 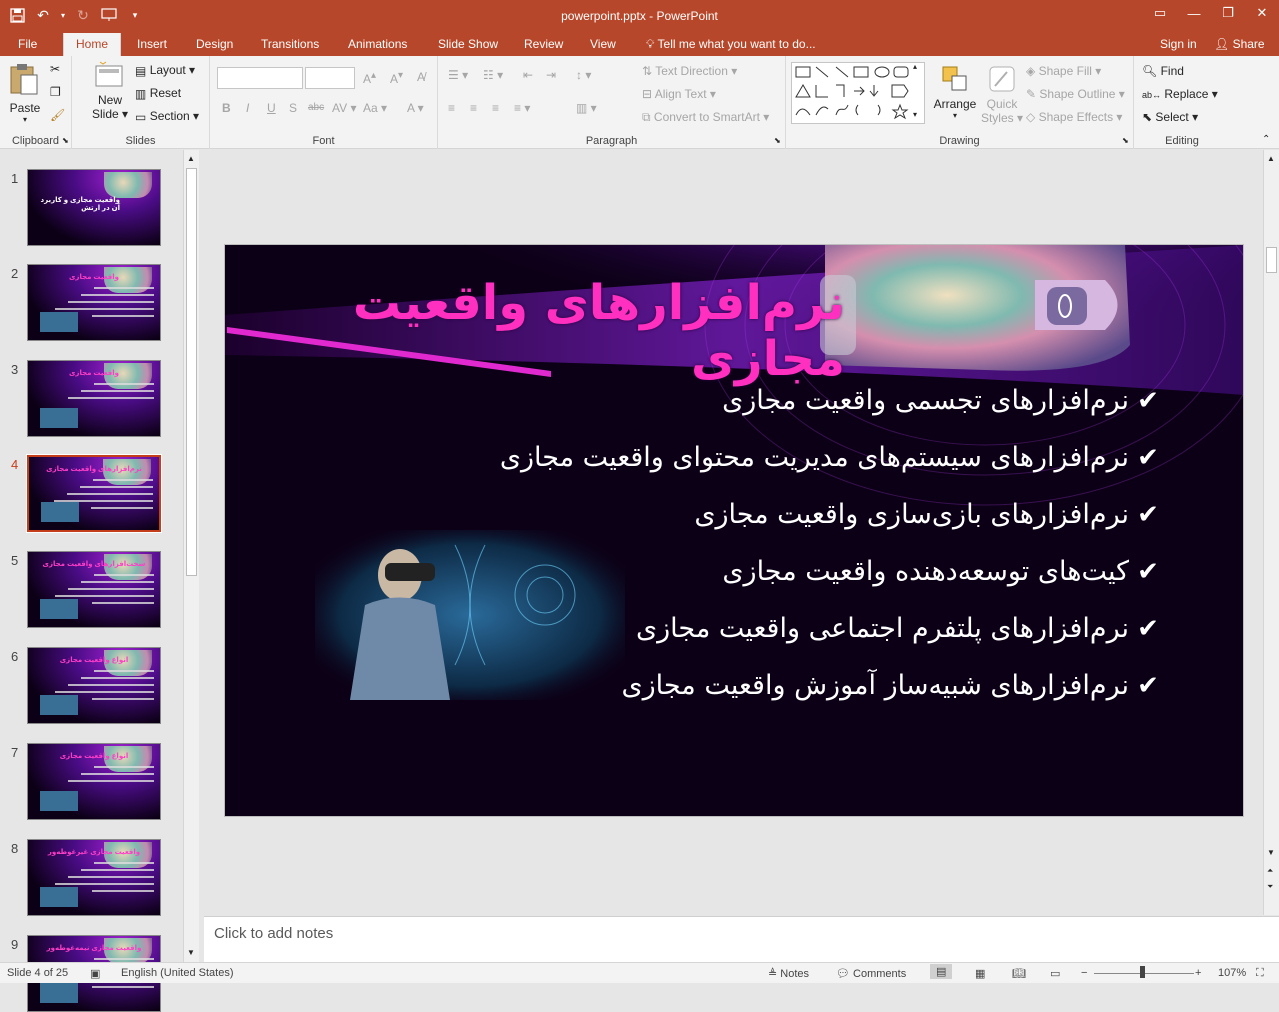 What do you see at coordinates (94, 877) in the screenshot?
I see `slide-thumbnail: واقعیت مجازی غیرغوطه‌ور` at bounding box center [94, 877].